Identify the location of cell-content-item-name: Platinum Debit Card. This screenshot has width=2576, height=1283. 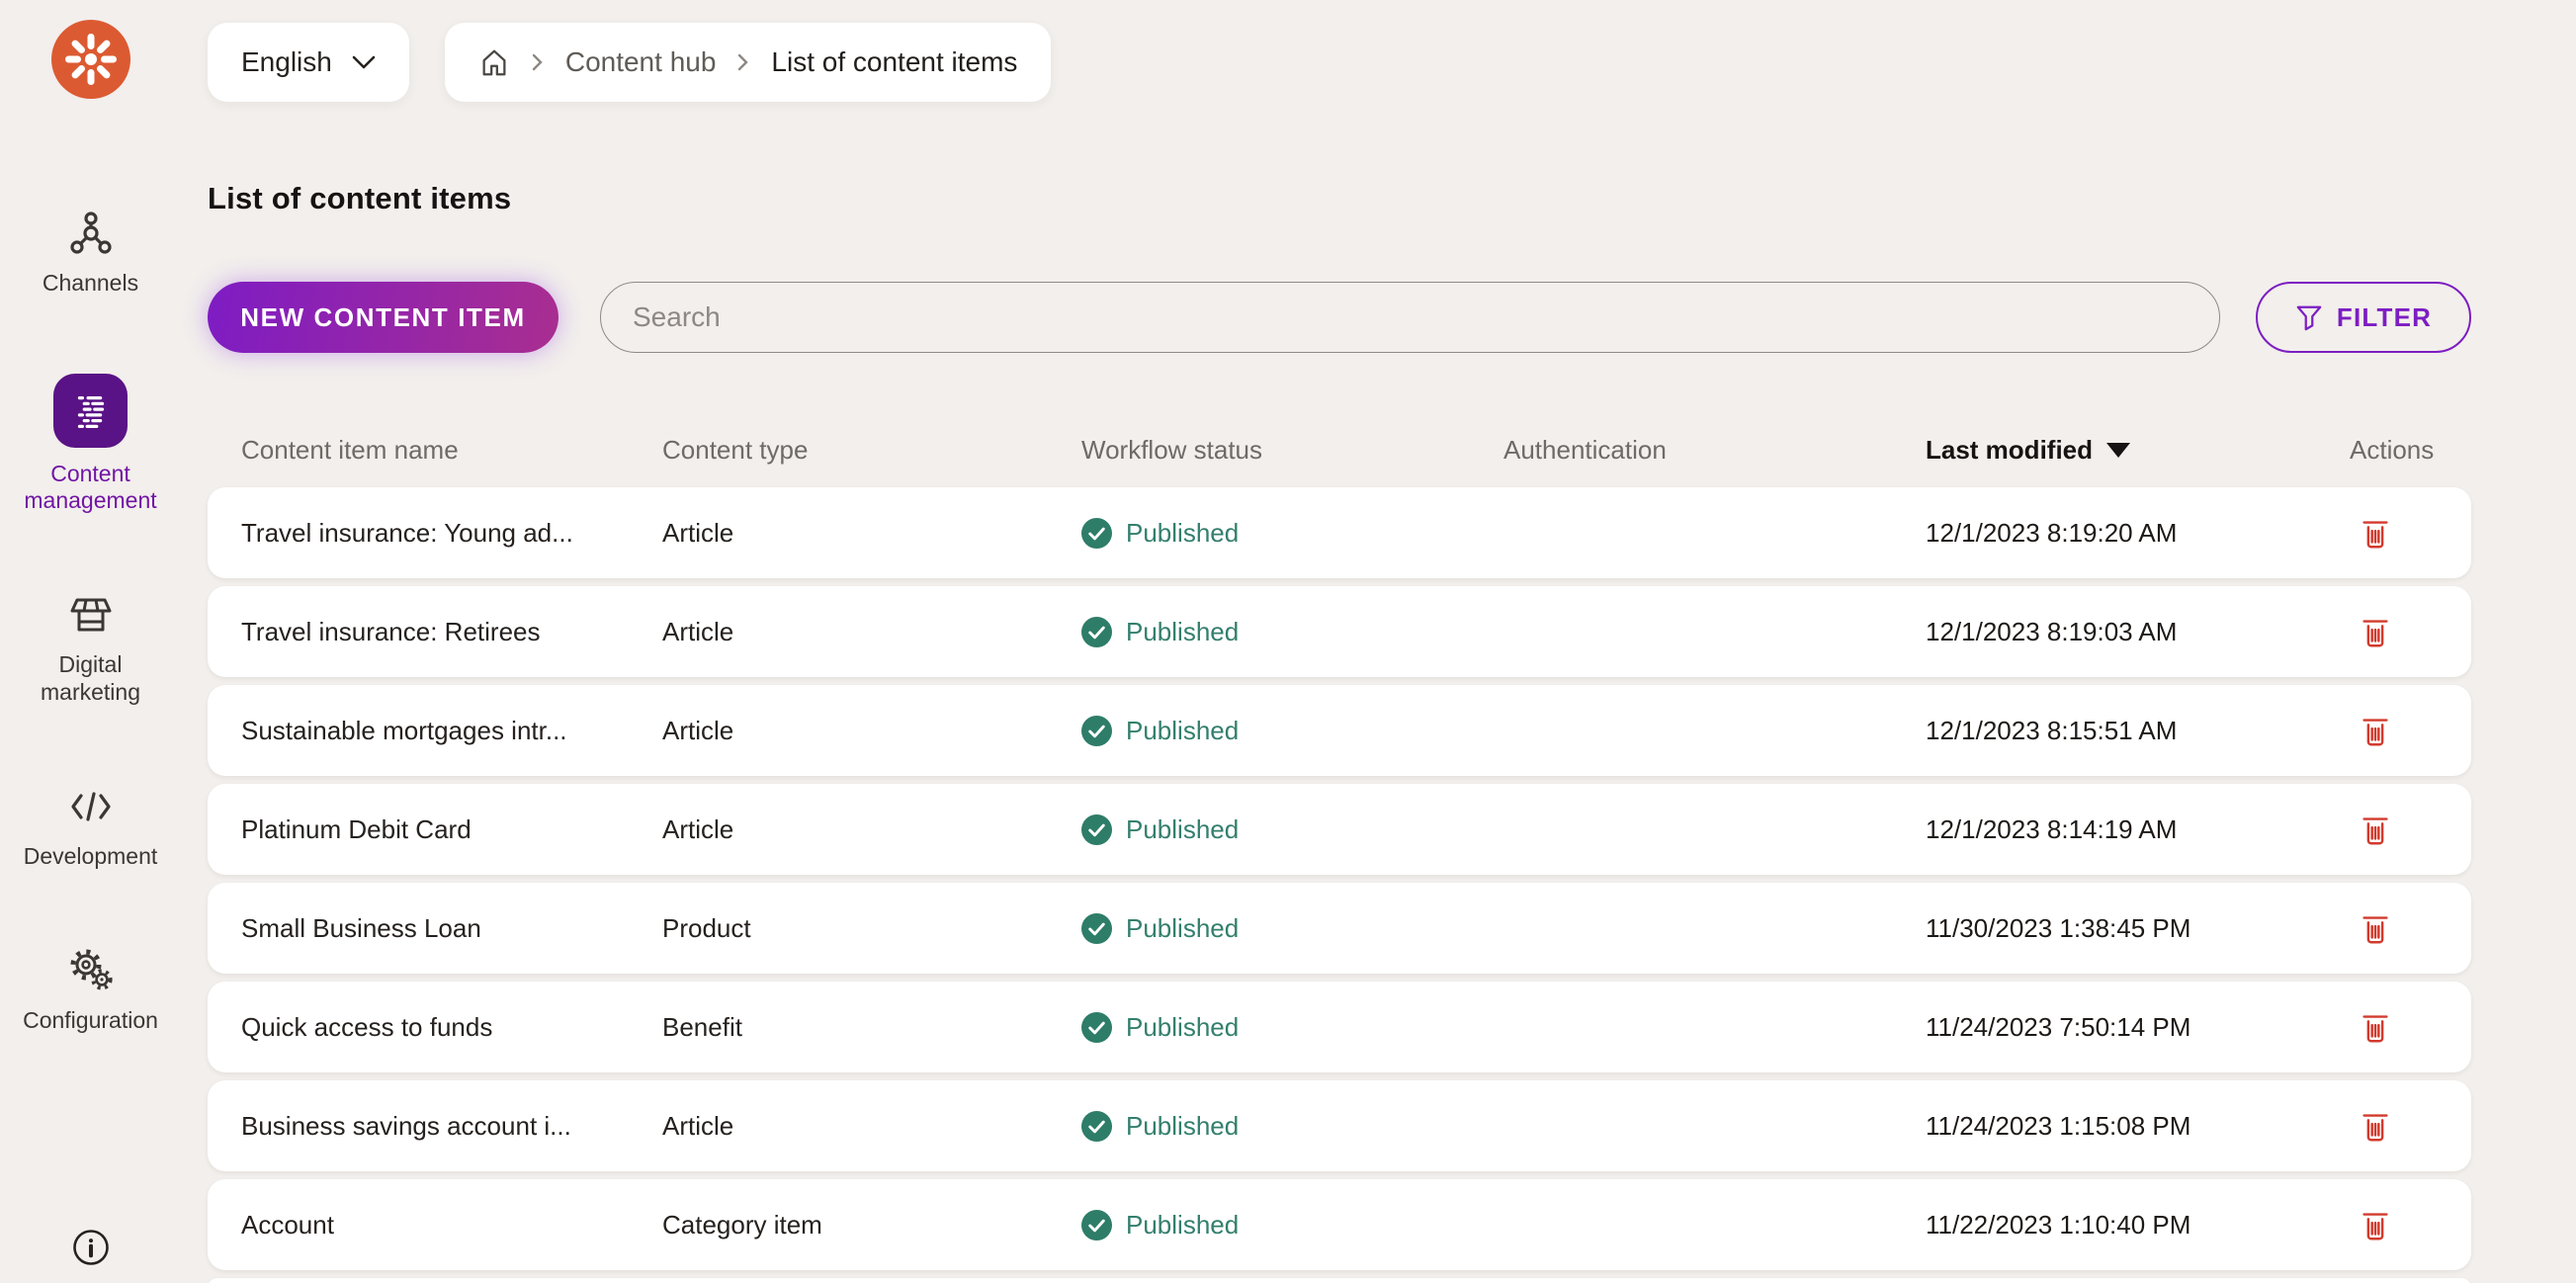
(356, 828).